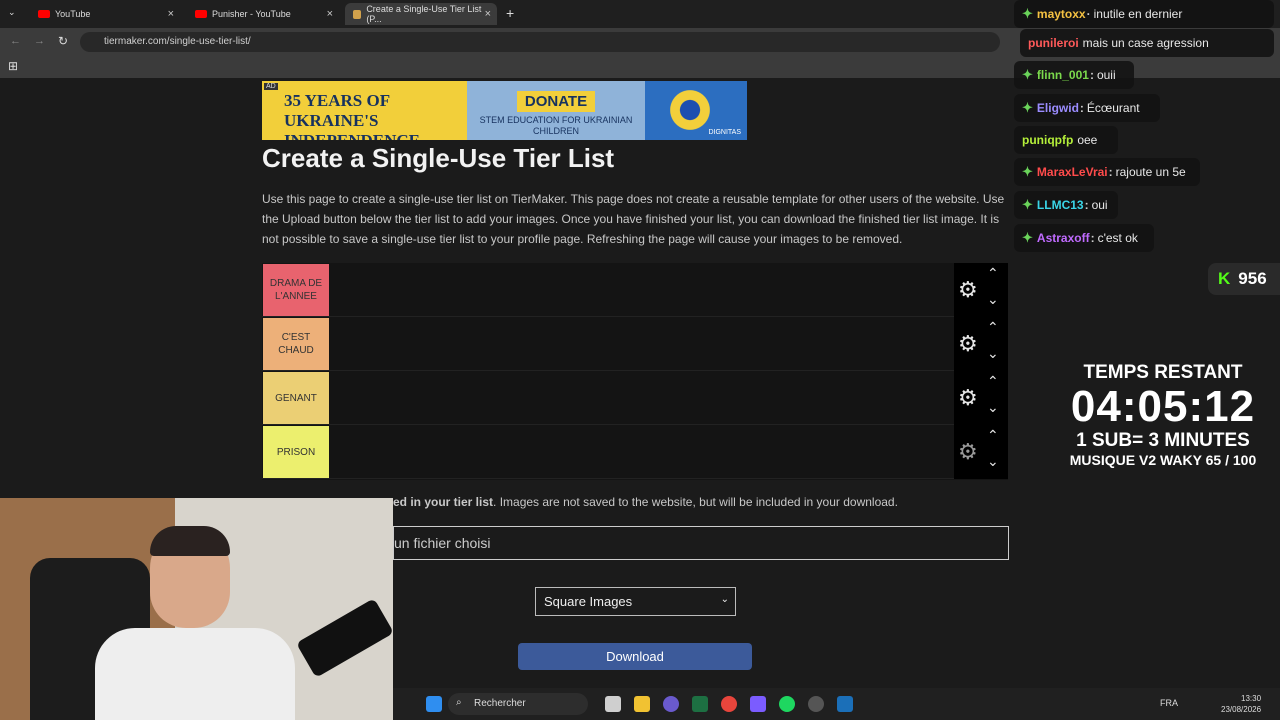 The width and height of the screenshot is (1280, 720). I want to click on chat-text: oee, so click(1087, 140).